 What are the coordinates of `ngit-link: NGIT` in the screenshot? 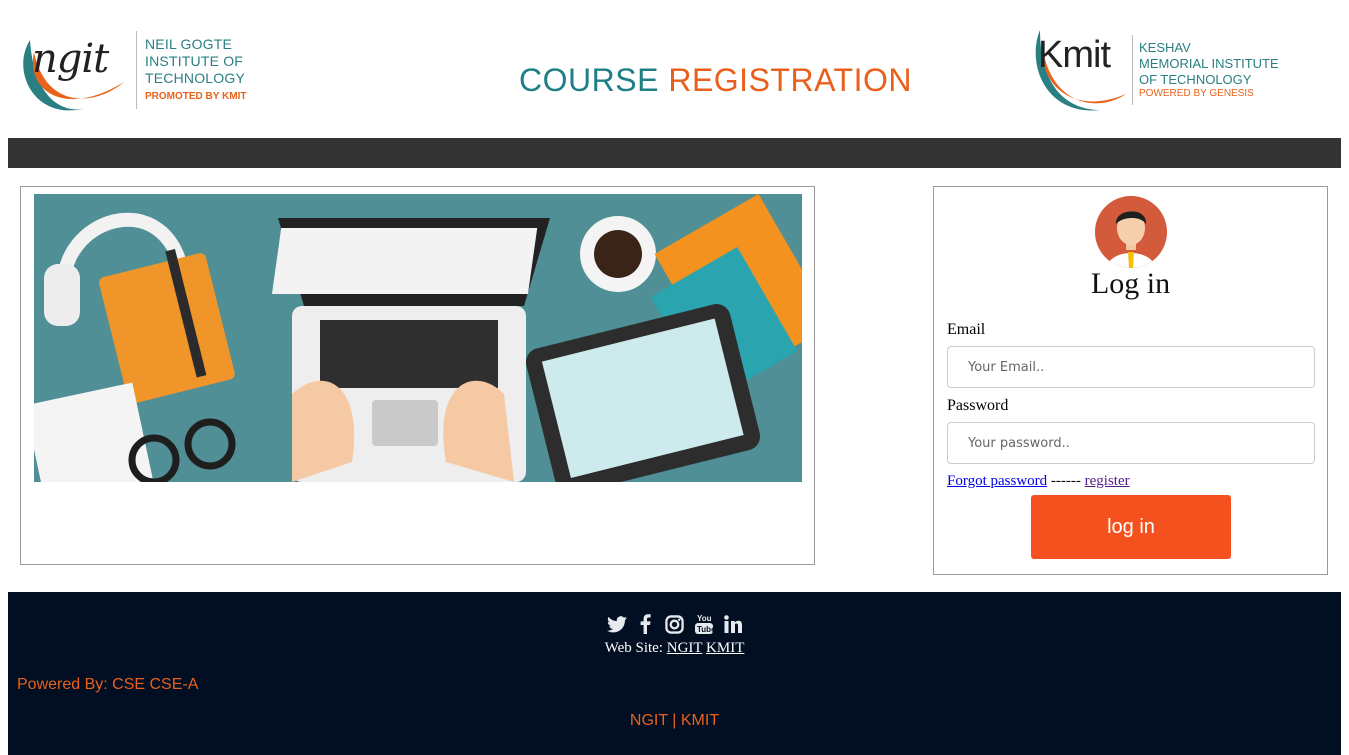 It's located at (685, 648).